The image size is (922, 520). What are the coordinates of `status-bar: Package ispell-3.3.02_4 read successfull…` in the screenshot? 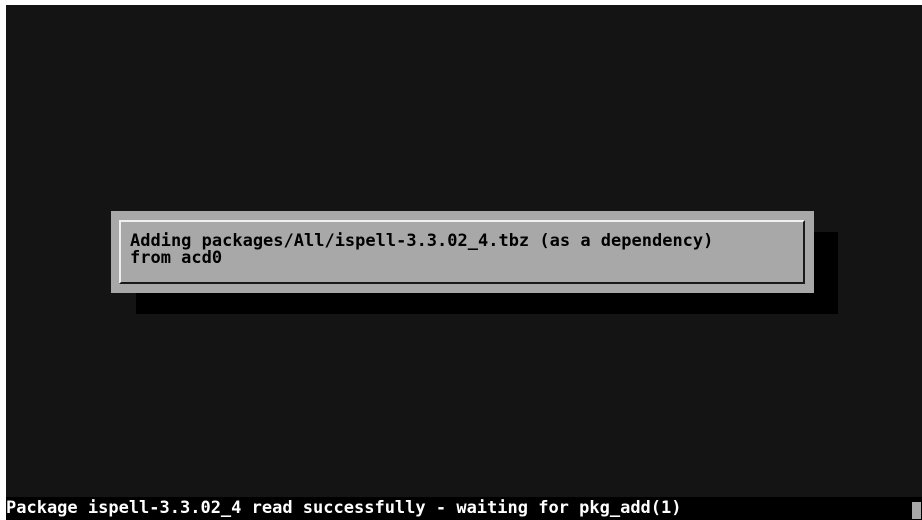 It's located at (464, 508).